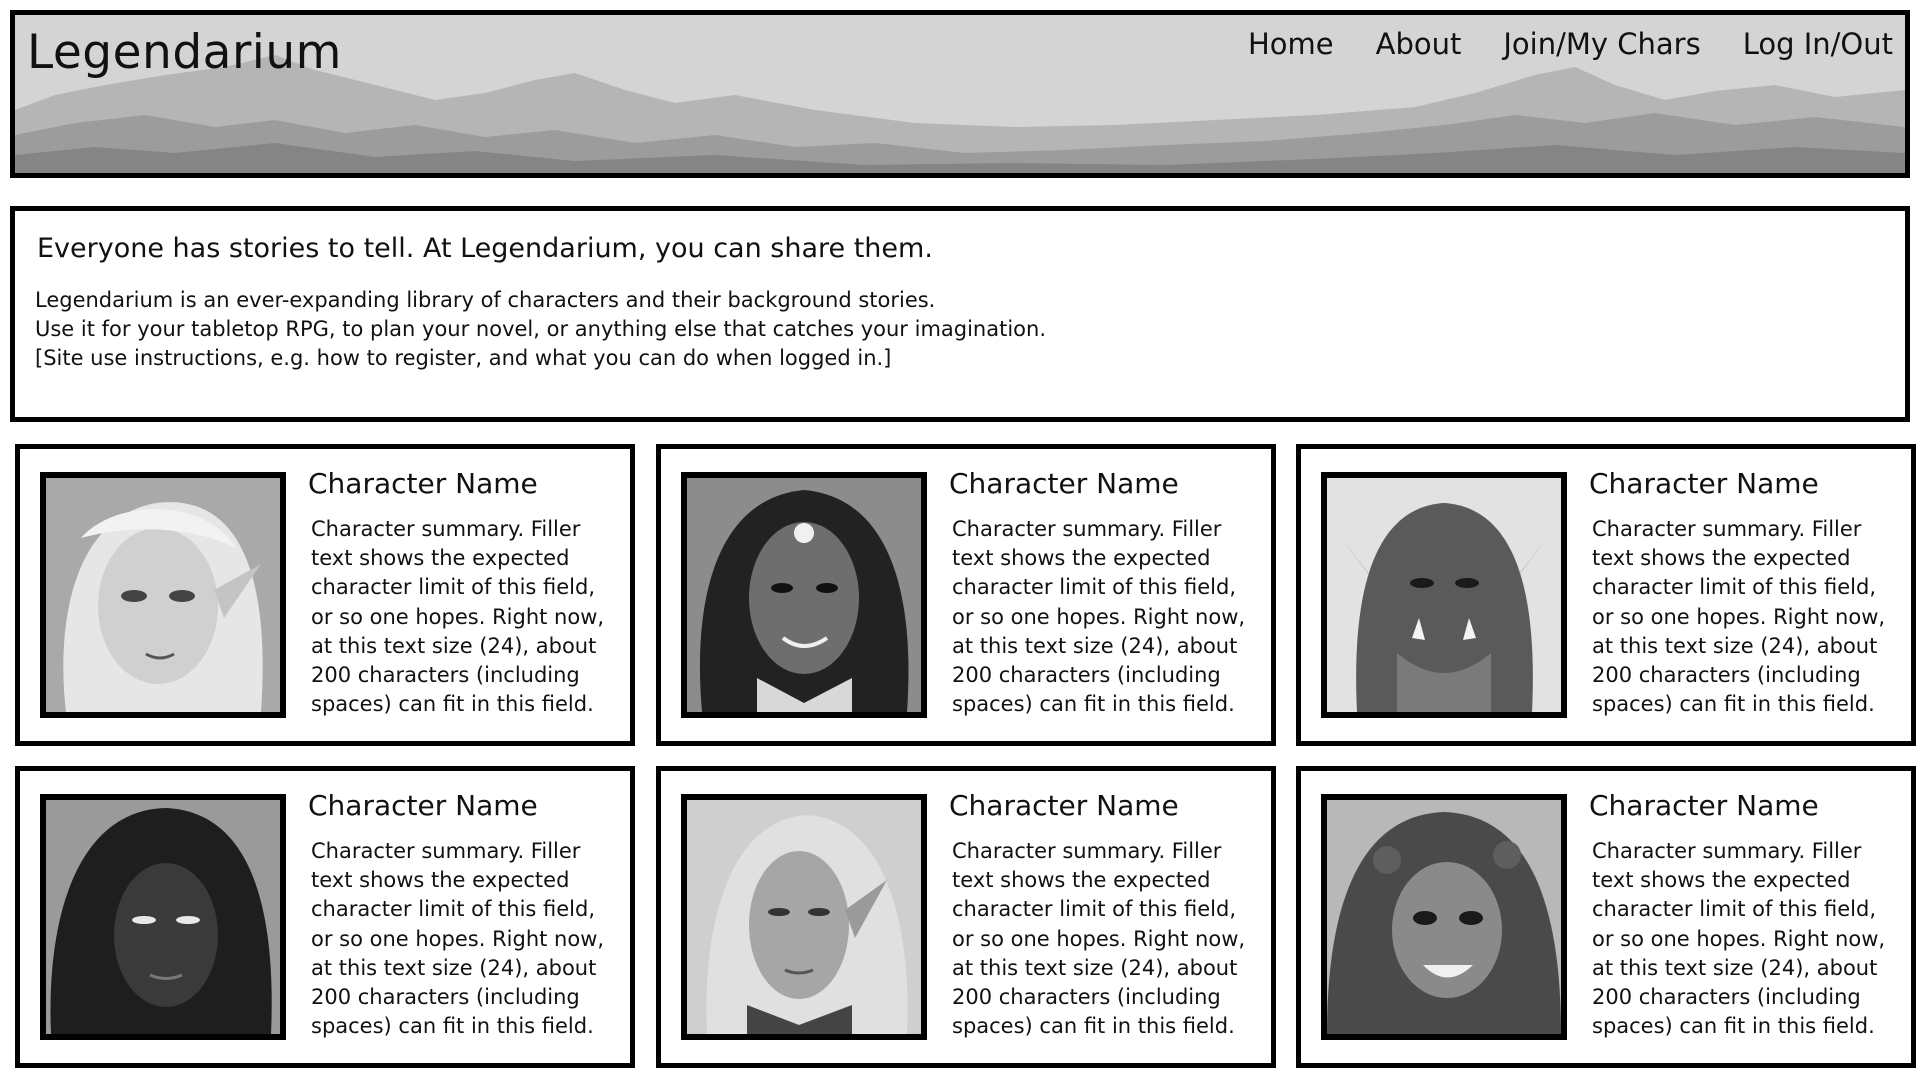 The height and width of the screenshot is (1080, 1920). What do you see at coordinates (1291, 44) in the screenshot?
I see `nav-home-link: Home` at bounding box center [1291, 44].